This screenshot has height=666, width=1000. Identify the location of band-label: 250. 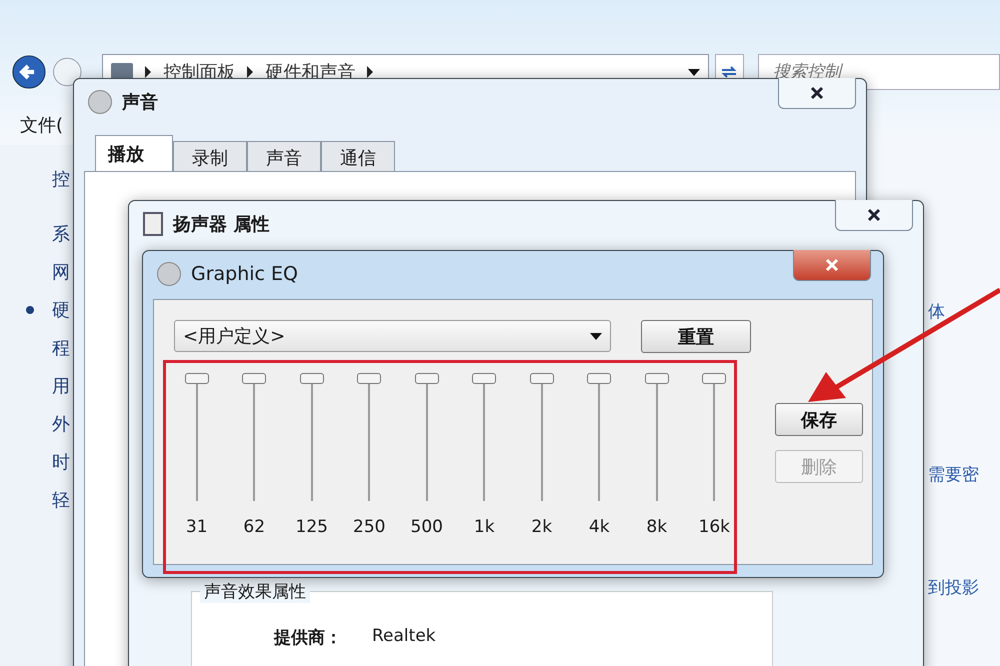
(369, 527).